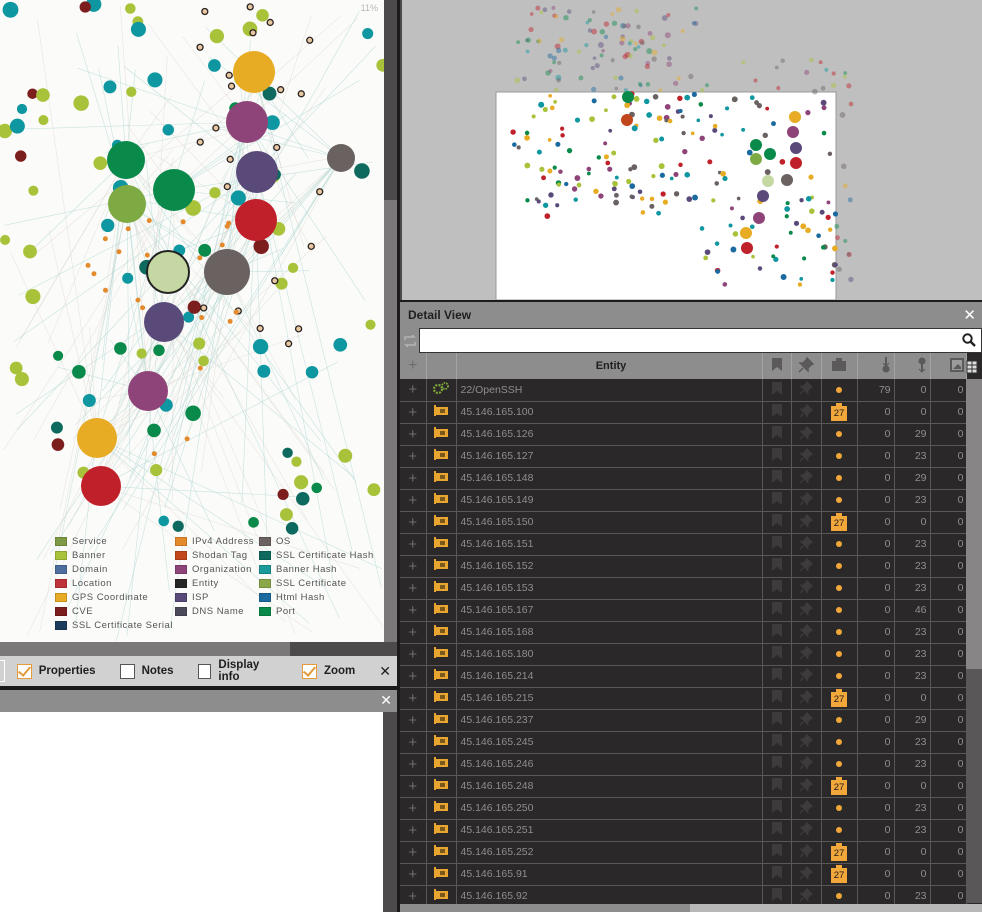  Describe the element at coordinates (777, 366) in the screenshot. I see `bookmark-column-header` at that location.